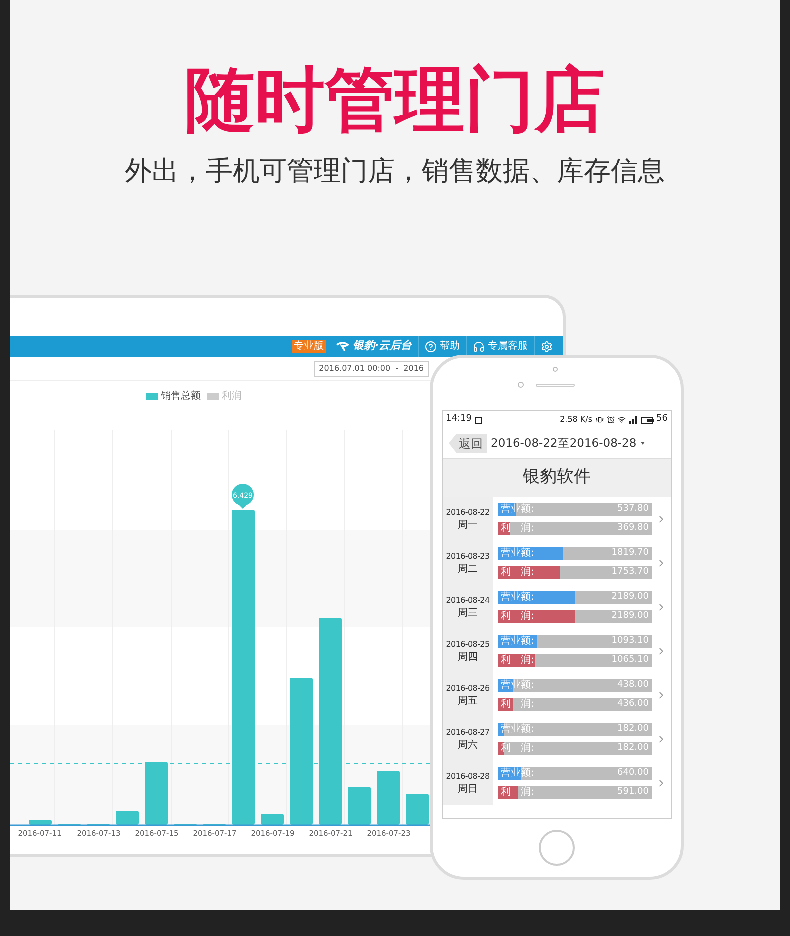  What do you see at coordinates (600, 420) in the screenshot?
I see `vibrate-icon` at bounding box center [600, 420].